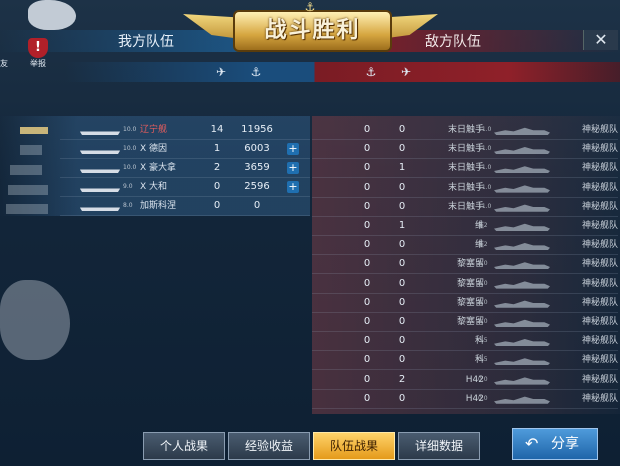 The image size is (620, 466). Describe the element at coordinates (565, 444) in the screenshot. I see `share-label: 分享` at that location.